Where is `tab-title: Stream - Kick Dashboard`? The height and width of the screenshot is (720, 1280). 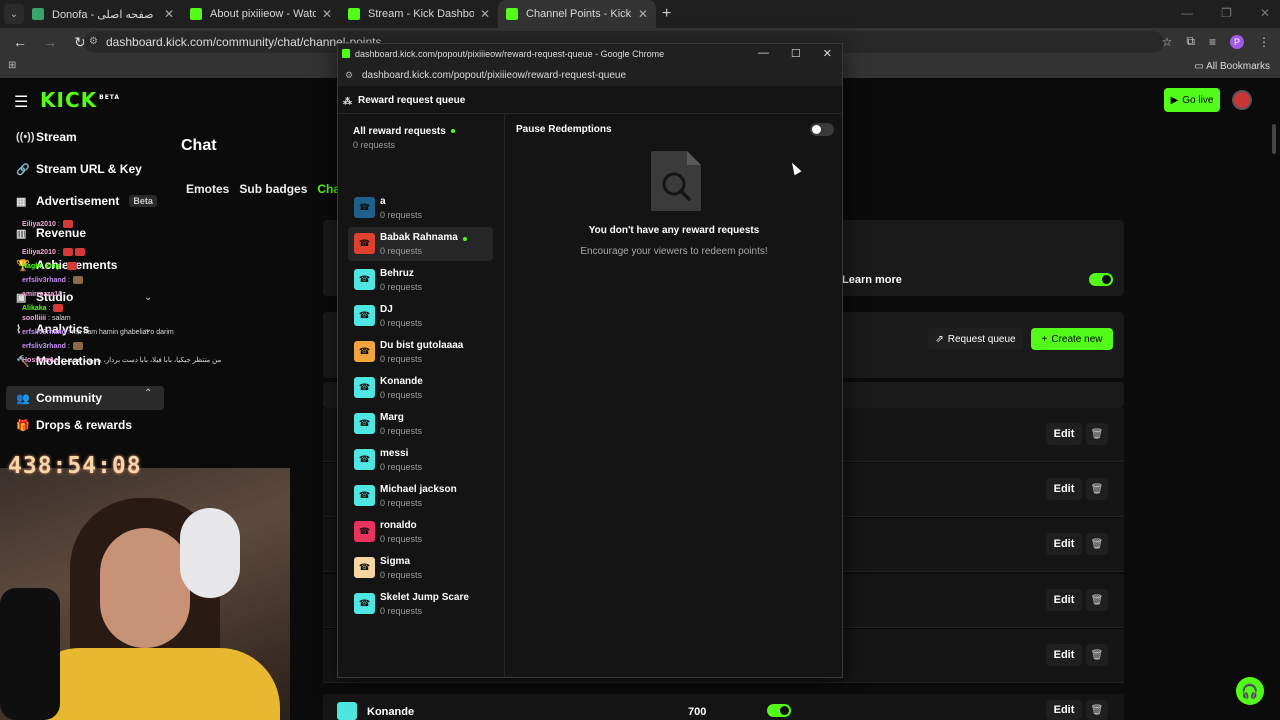 tab-title: Stream - Kick Dashboard is located at coordinates (421, 14).